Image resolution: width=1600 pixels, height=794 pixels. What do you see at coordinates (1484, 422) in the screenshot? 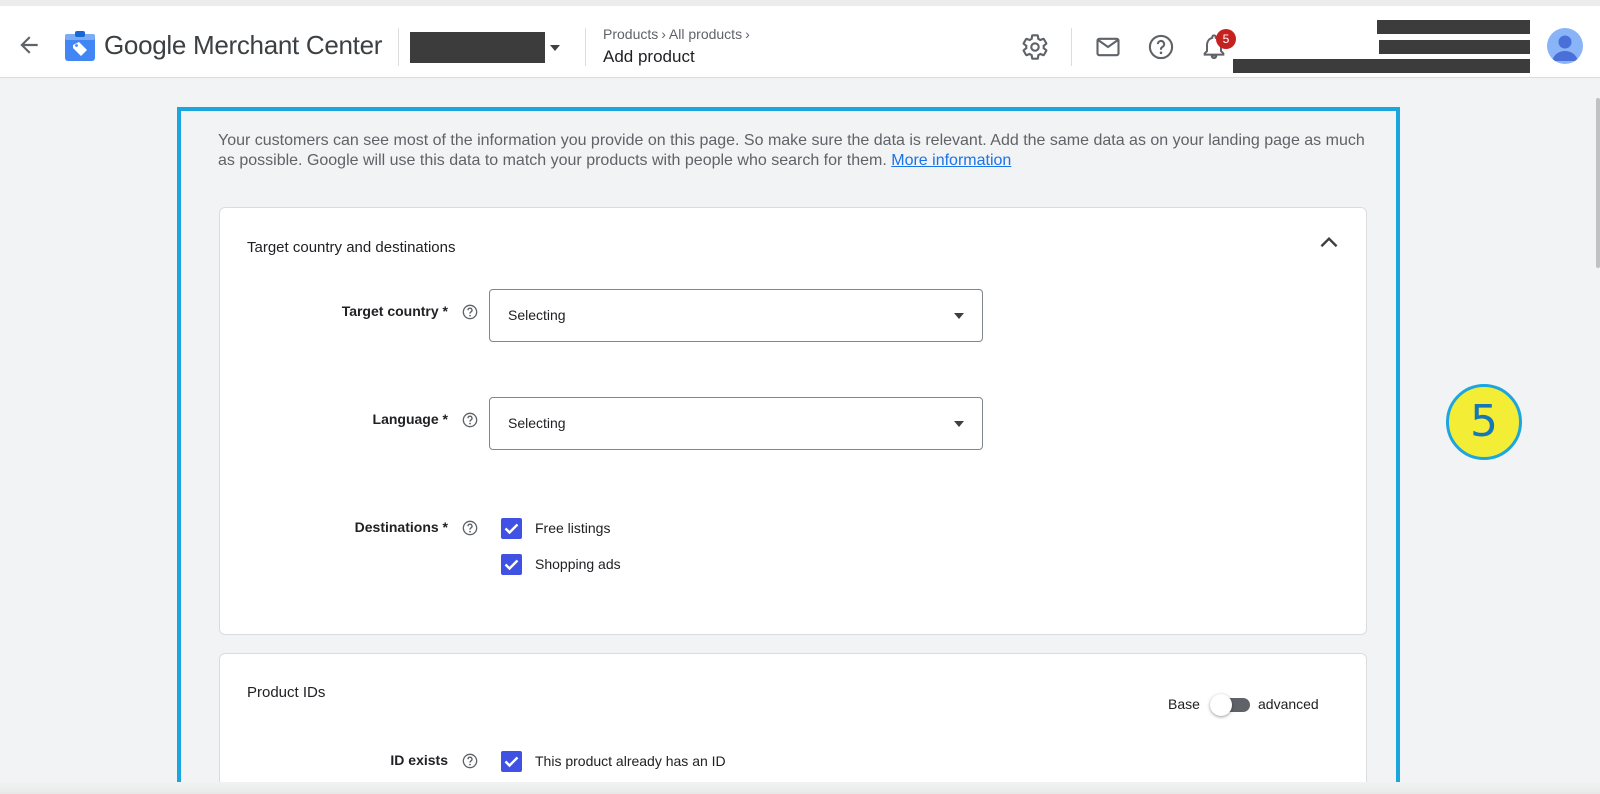
I see `step-number-badge: 5` at bounding box center [1484, 422].